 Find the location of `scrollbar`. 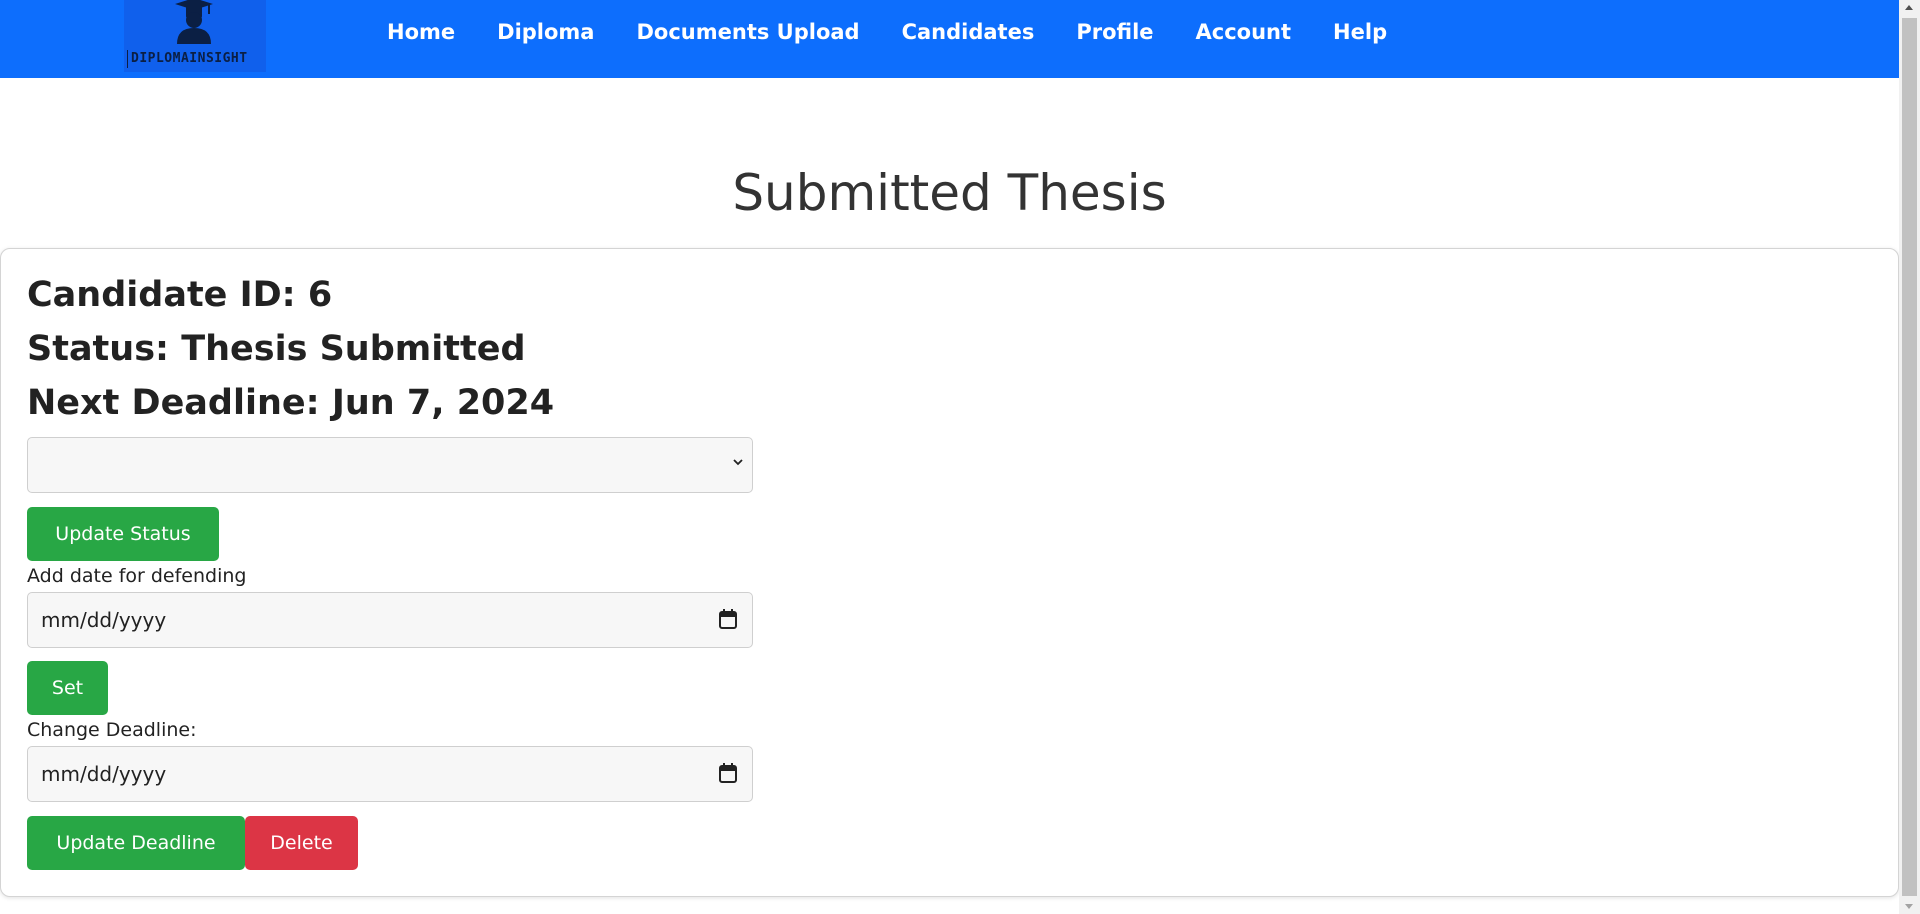

scrollbar is located at coordinates (1909, 457).